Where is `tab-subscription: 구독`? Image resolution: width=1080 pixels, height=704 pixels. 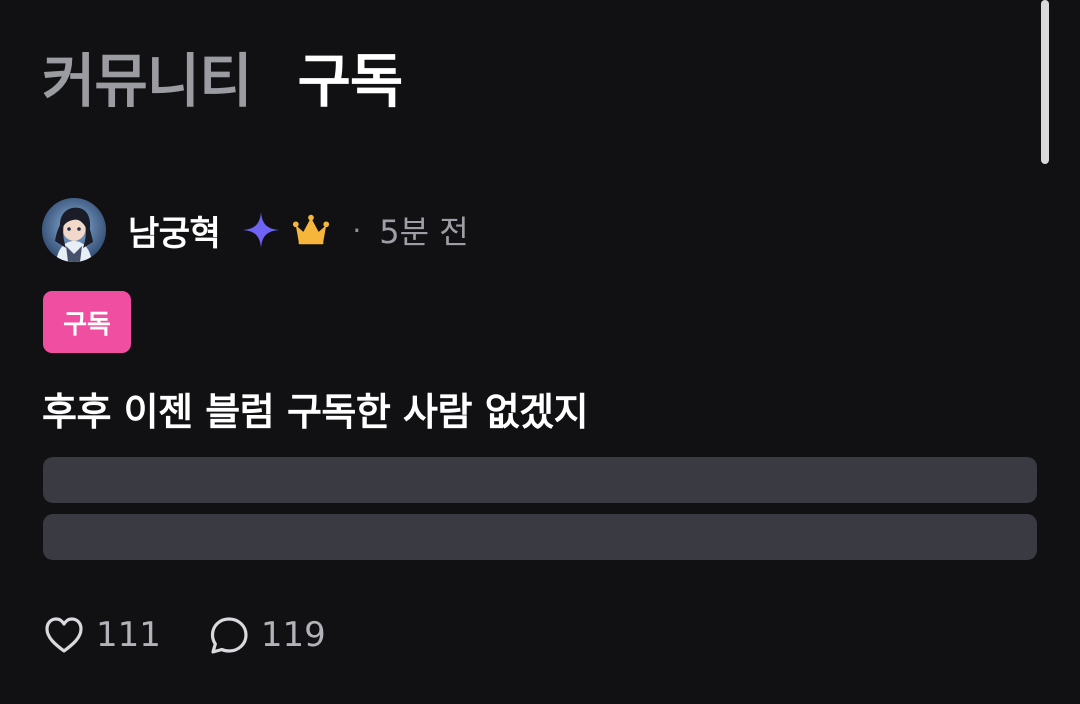 tab-subscription: 구독 is located at coordinates (350, 81).